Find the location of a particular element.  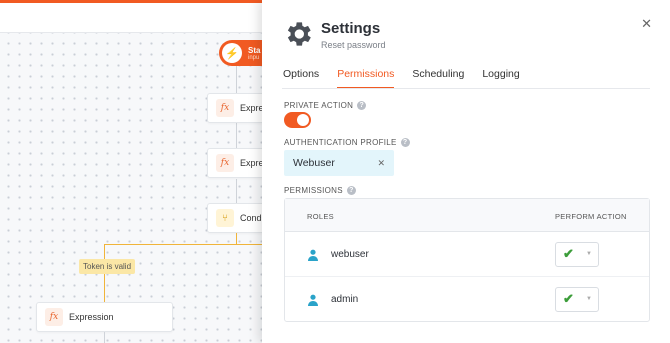

expression-node: fx Expression is located at coordinates (104, 317).